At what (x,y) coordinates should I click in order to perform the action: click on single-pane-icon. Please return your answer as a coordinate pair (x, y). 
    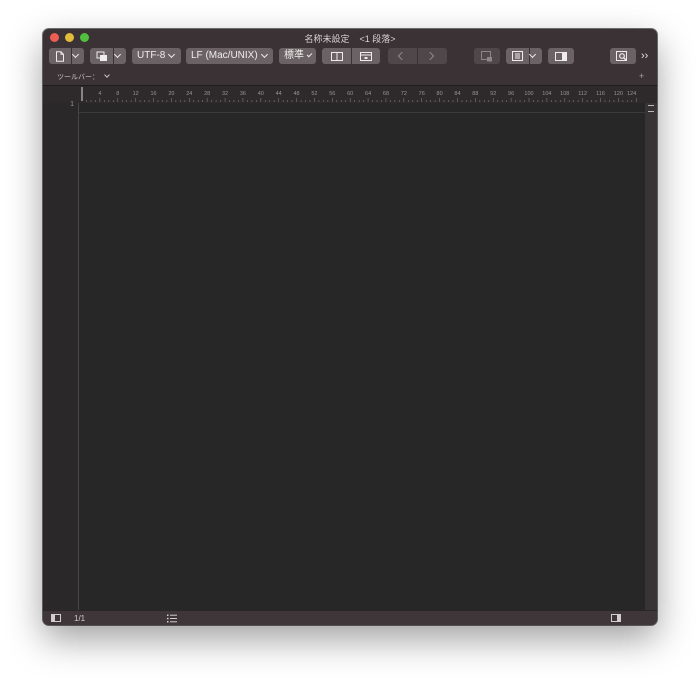
    Looking at the image, I should click on (337, 56).